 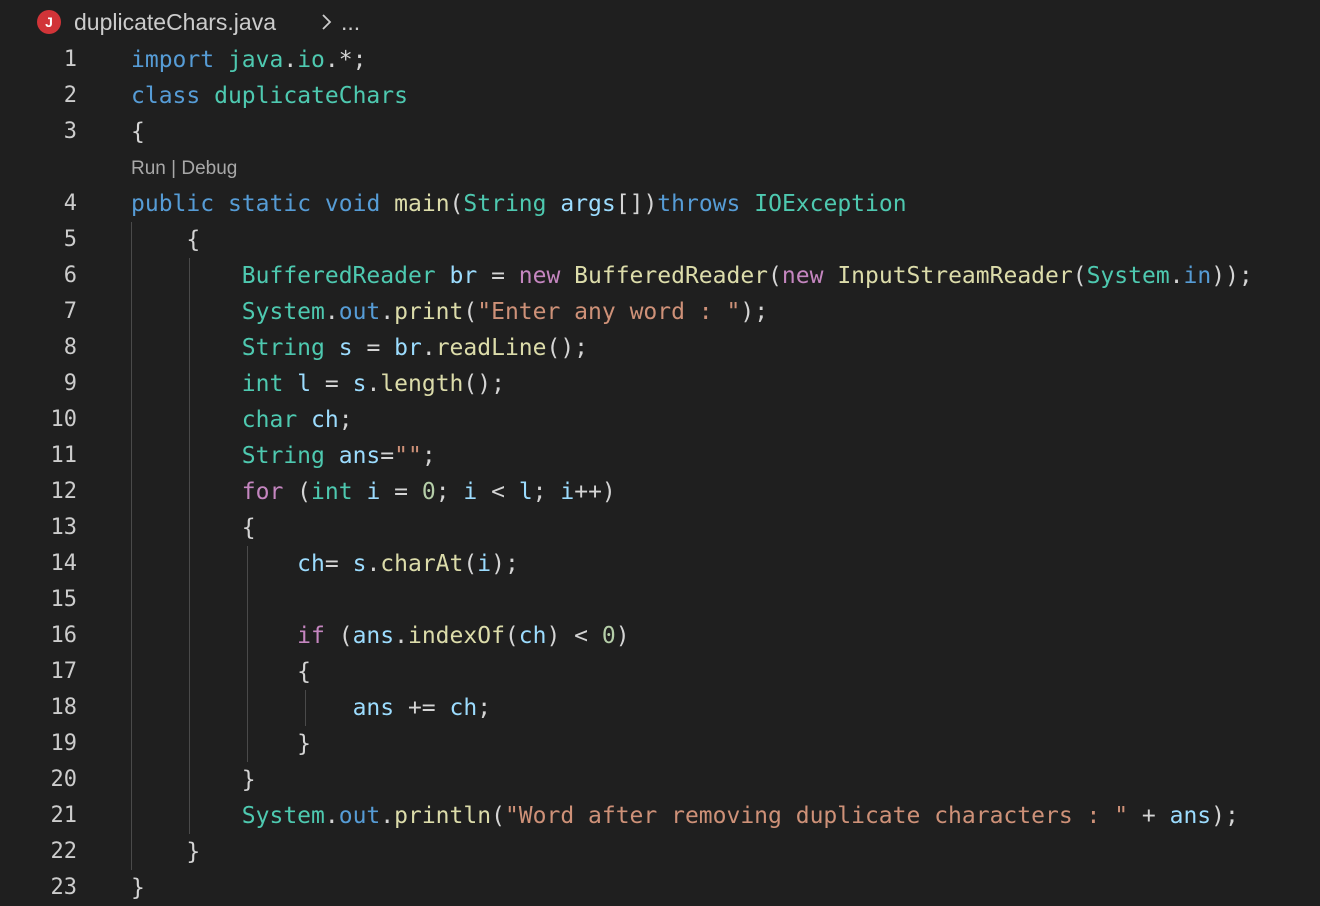 What do you see at coordinates (660, 96) in the screenshot?
I see `code-line: 2 class duplicateChars` at bounding box center [660, 96].